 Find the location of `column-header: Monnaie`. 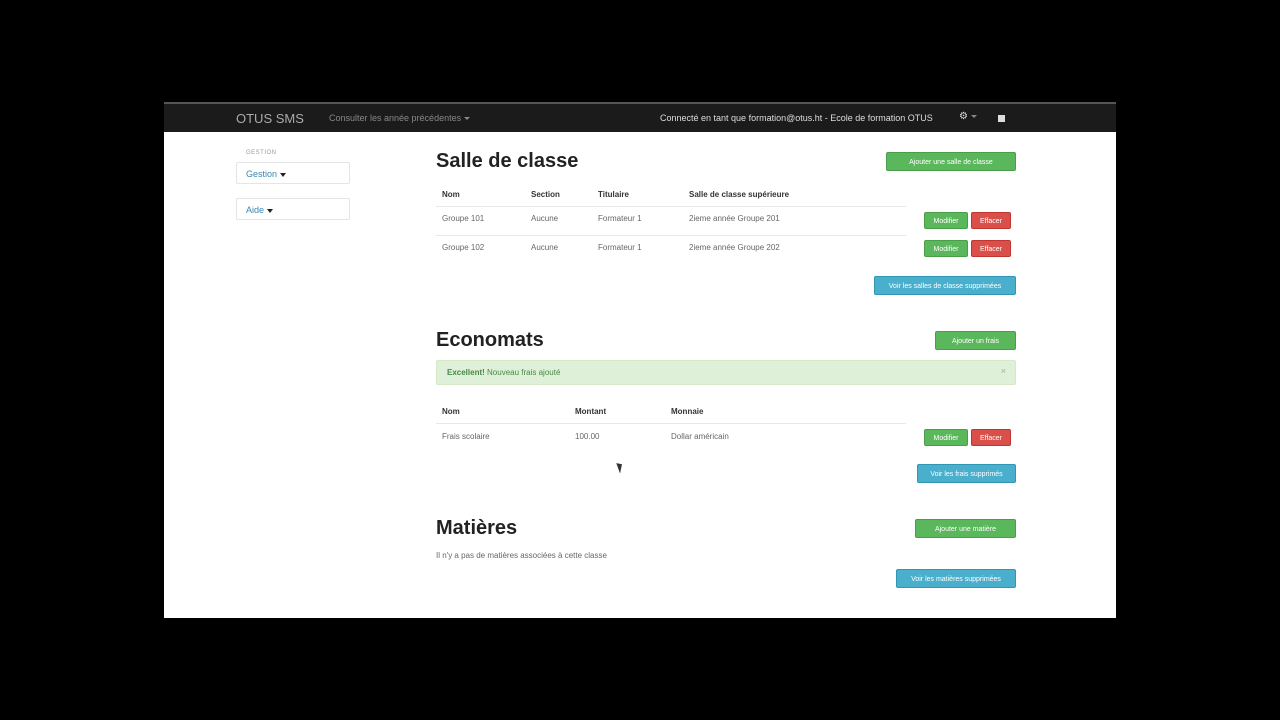

column-header: Monnaie is located at coordinates (687, 411).